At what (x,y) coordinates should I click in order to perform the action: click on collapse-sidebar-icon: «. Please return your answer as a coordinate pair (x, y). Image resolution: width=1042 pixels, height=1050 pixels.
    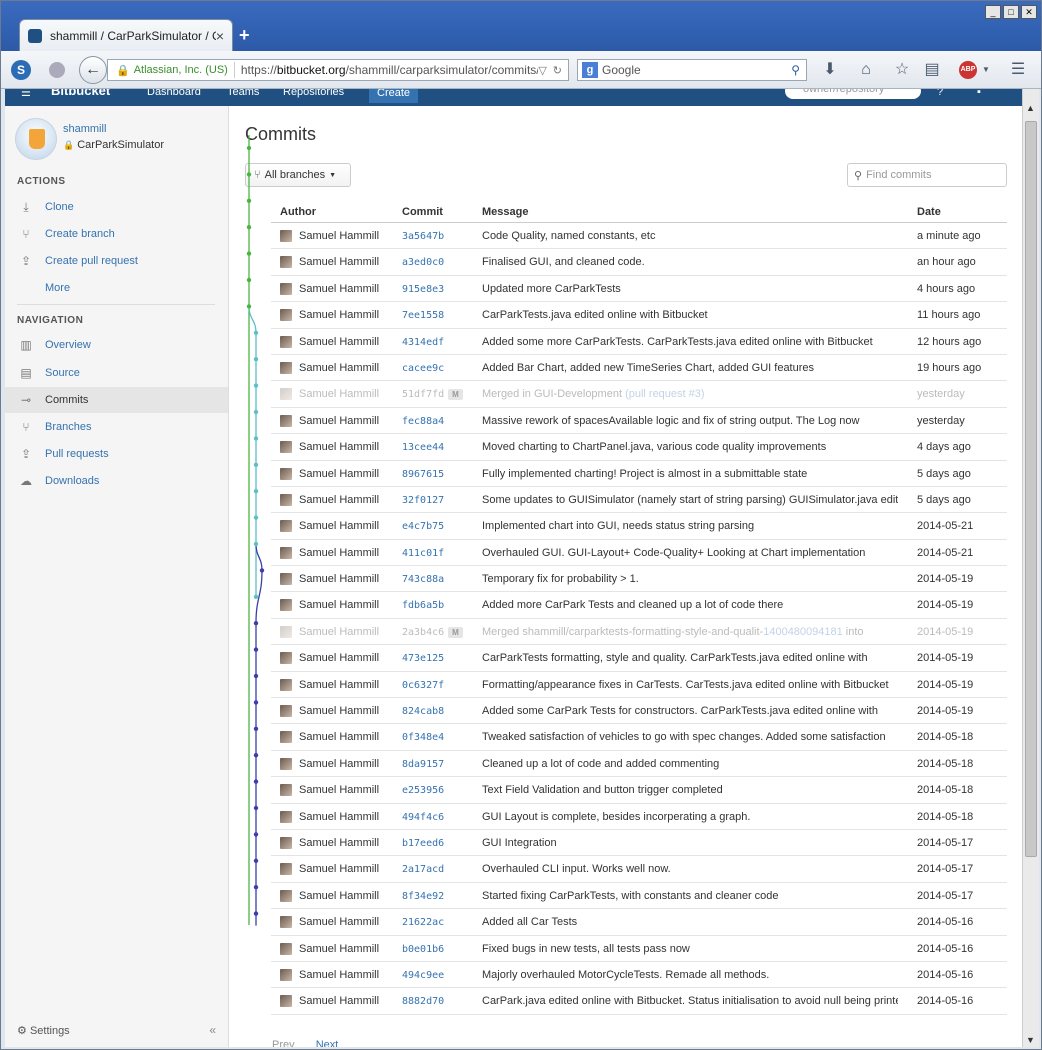
    Looking at the image, I should click on (212, 1030).